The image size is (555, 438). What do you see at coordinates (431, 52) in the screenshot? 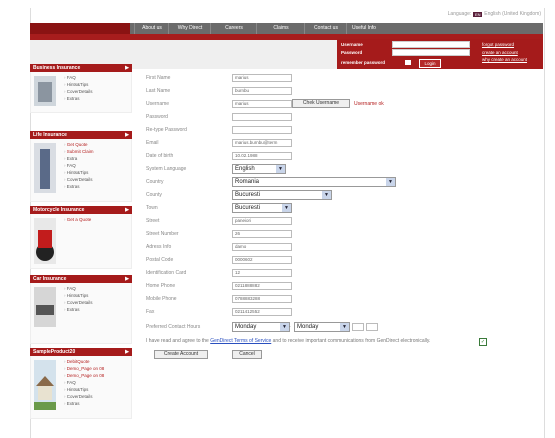
I see `login-password-input` at bounding box center [431, 52].